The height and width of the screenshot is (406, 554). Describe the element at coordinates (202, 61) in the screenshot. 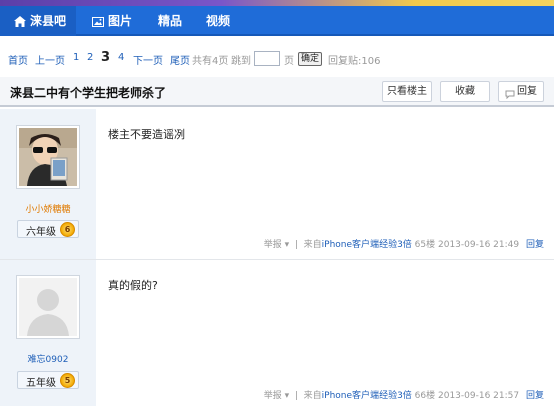

I see `total-prefix: 共有` at that location.